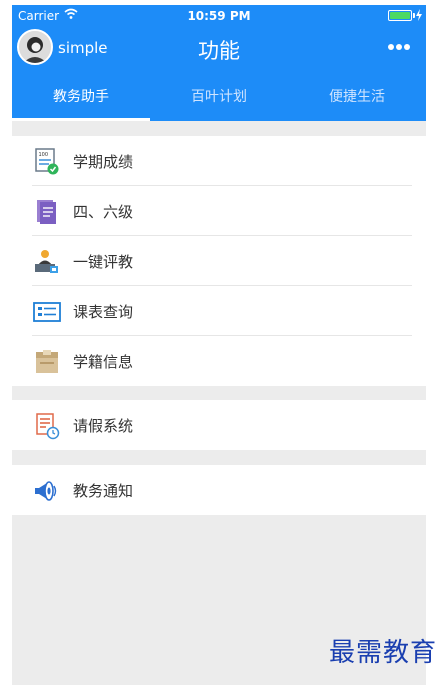 This screenshot has width=447, height=685. I want to click on tab-bar: 教务助手 百叶计划 便捷生活, so click(219, 99).